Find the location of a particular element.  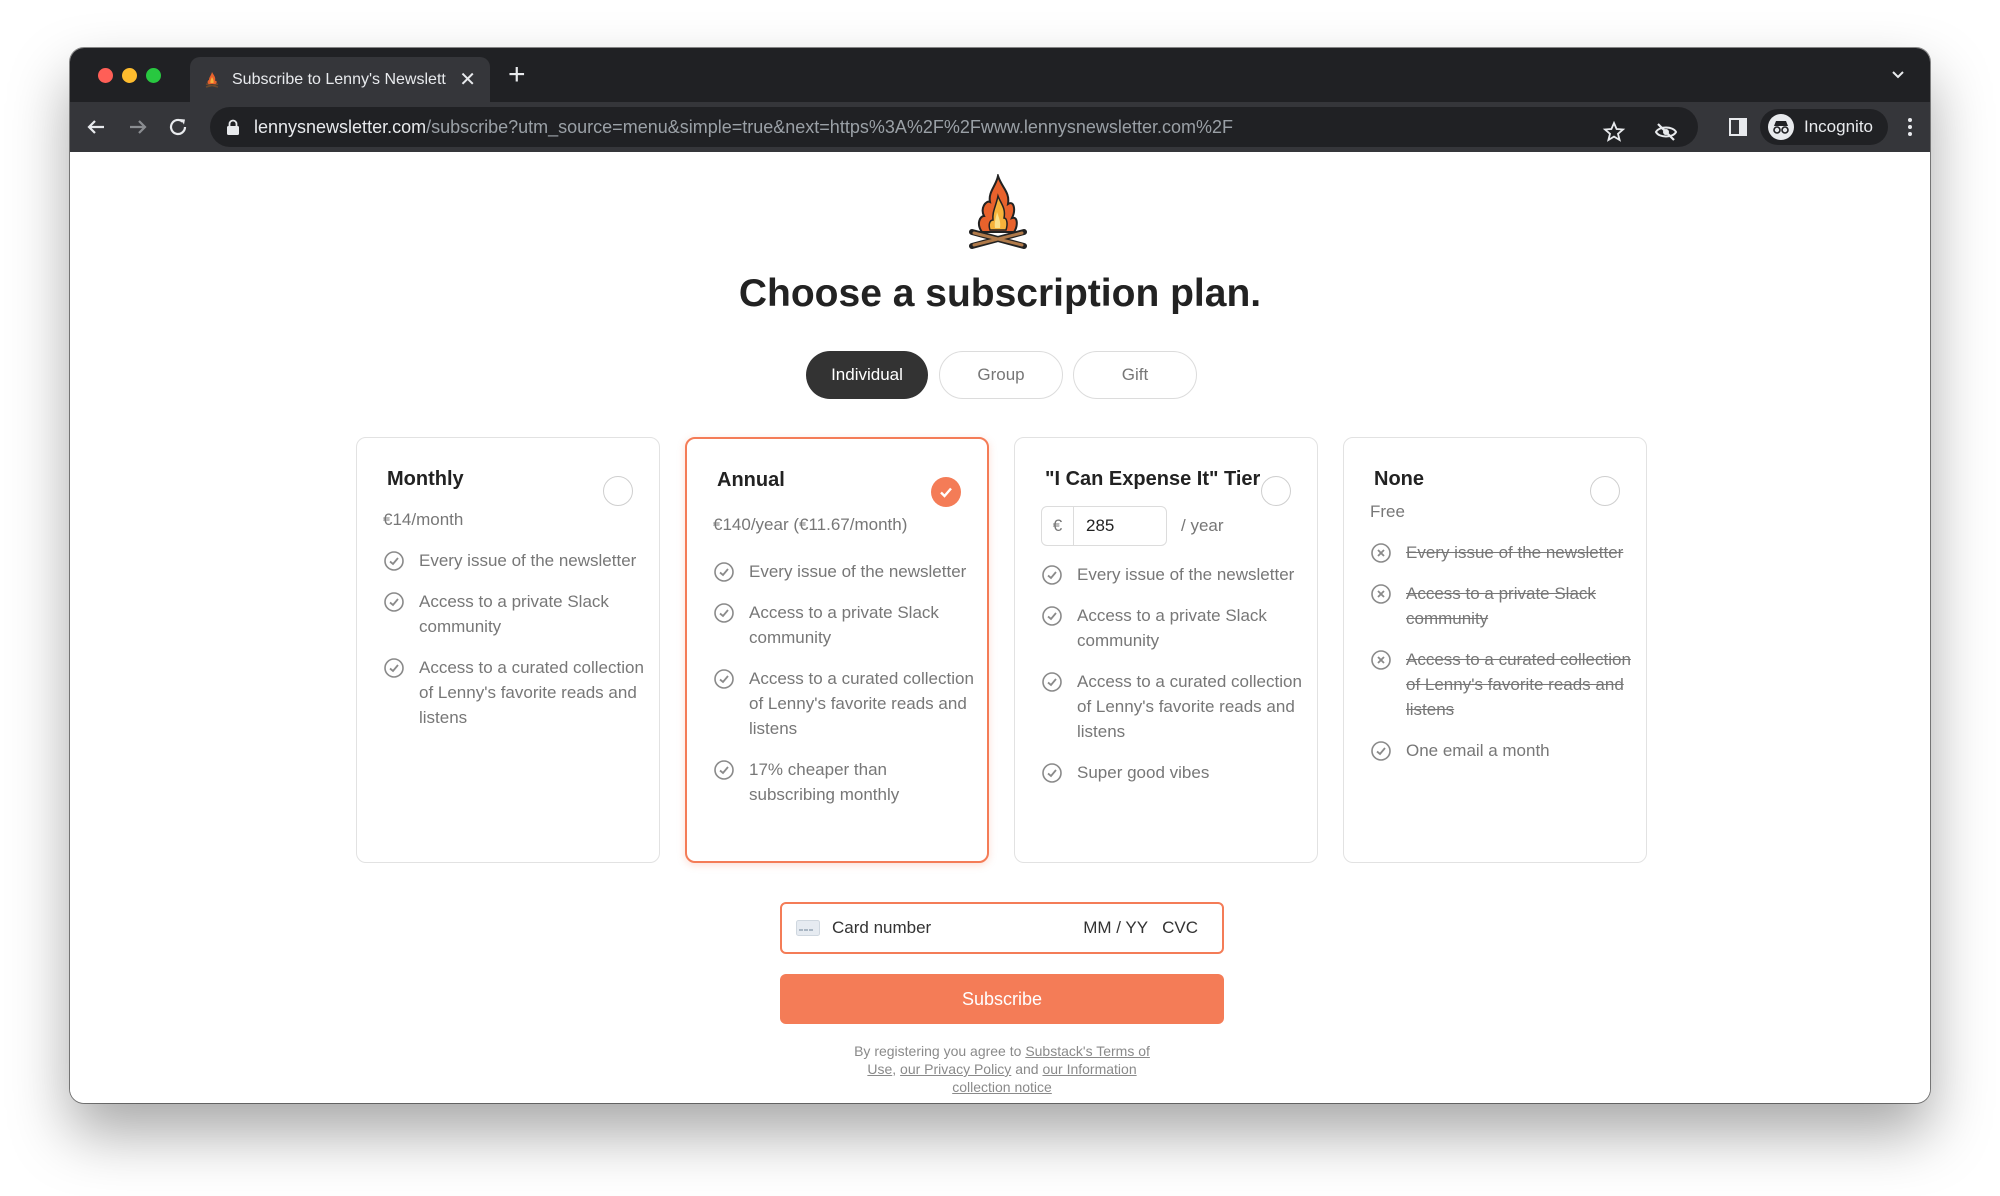

amount-value: 285 is located at coordinates (1100, 525).